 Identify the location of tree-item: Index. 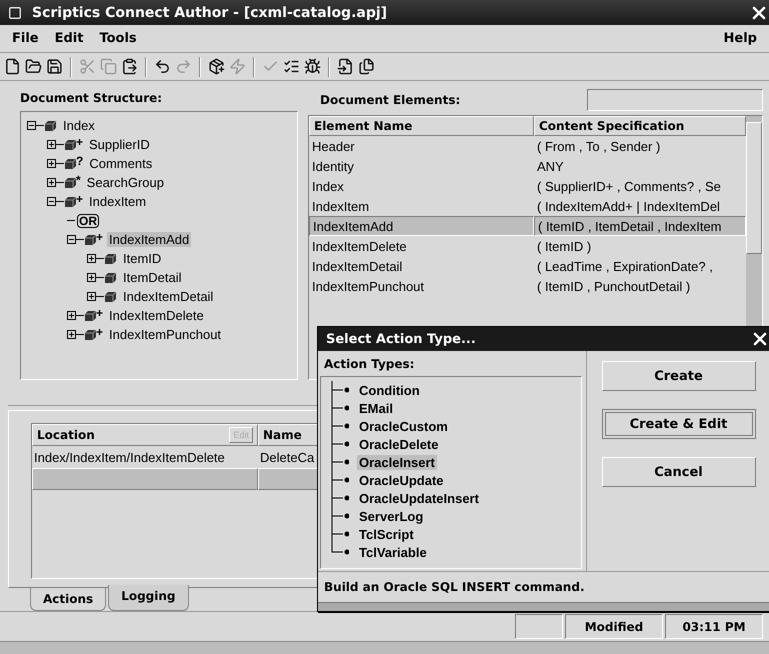
(79, 126).